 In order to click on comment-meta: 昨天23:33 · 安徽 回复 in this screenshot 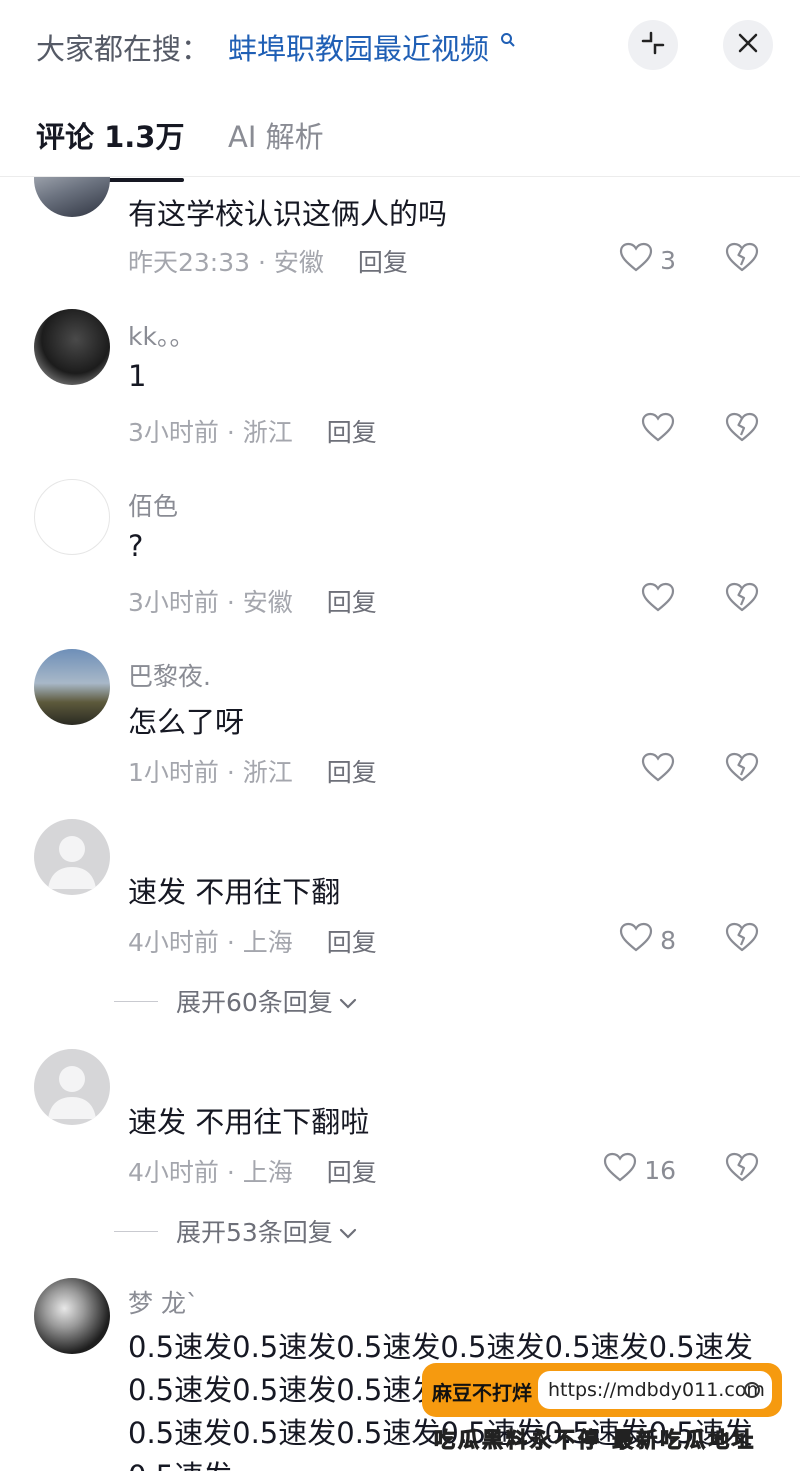, I will do `click(268, 261)`.